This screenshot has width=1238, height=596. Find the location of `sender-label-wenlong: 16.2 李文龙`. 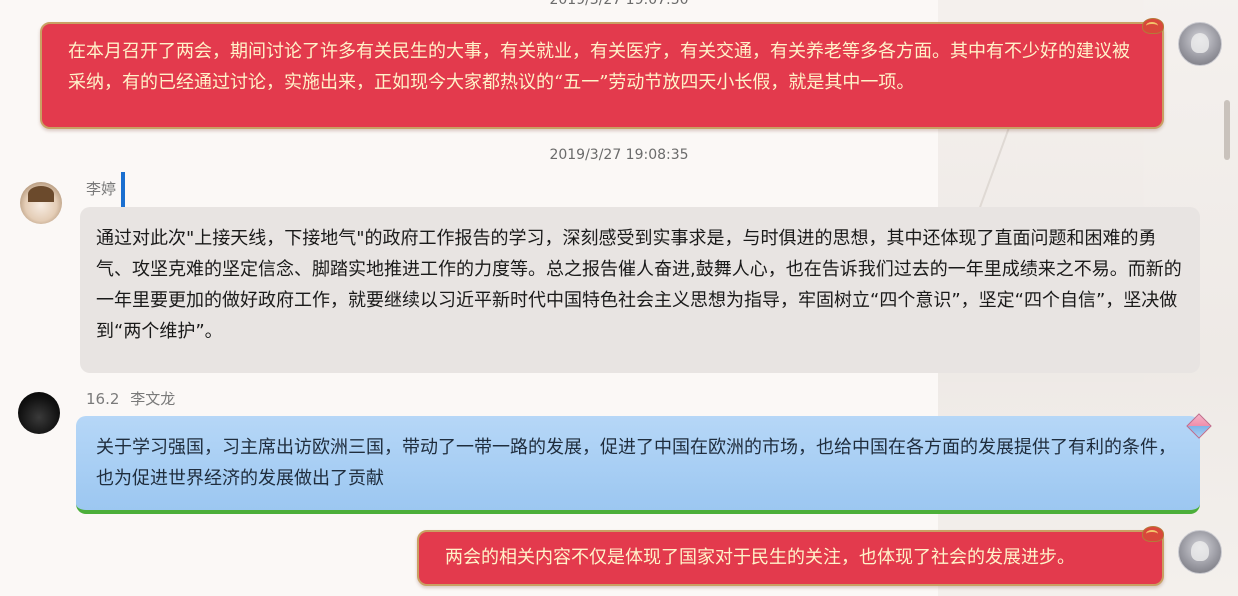

sender-label-wenlong: 16.2 李文龙 is located at coordinates (130, 398).